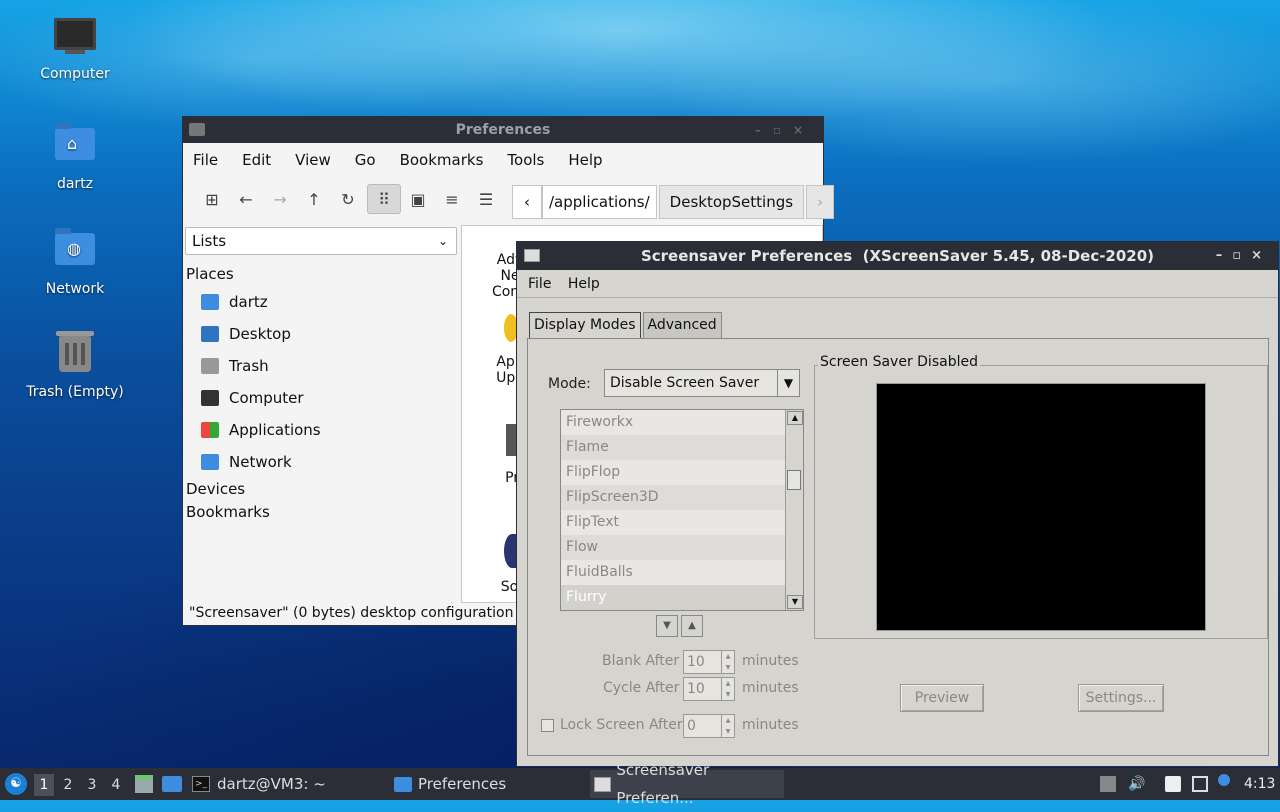 Image resolution: width=1280 pixels, height=812 pixels. I want to click on sidebar-item-dartz: dartz, so click(234, 302).